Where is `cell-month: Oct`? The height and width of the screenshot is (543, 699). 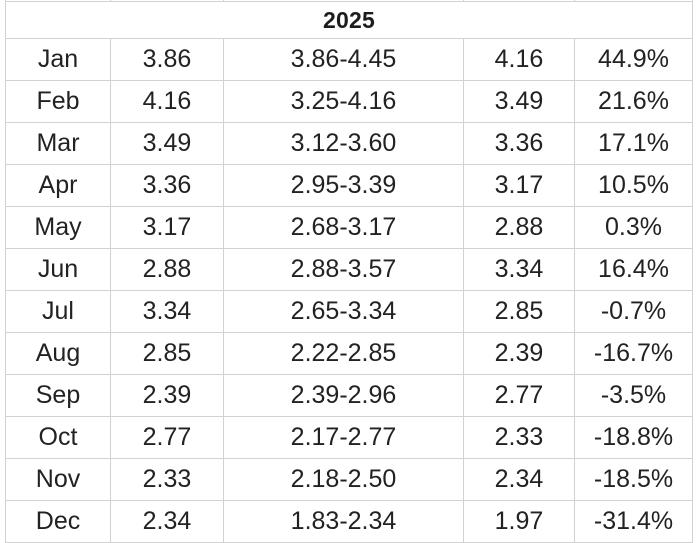
cell-month: Oct is located at coordinates (58, 437).